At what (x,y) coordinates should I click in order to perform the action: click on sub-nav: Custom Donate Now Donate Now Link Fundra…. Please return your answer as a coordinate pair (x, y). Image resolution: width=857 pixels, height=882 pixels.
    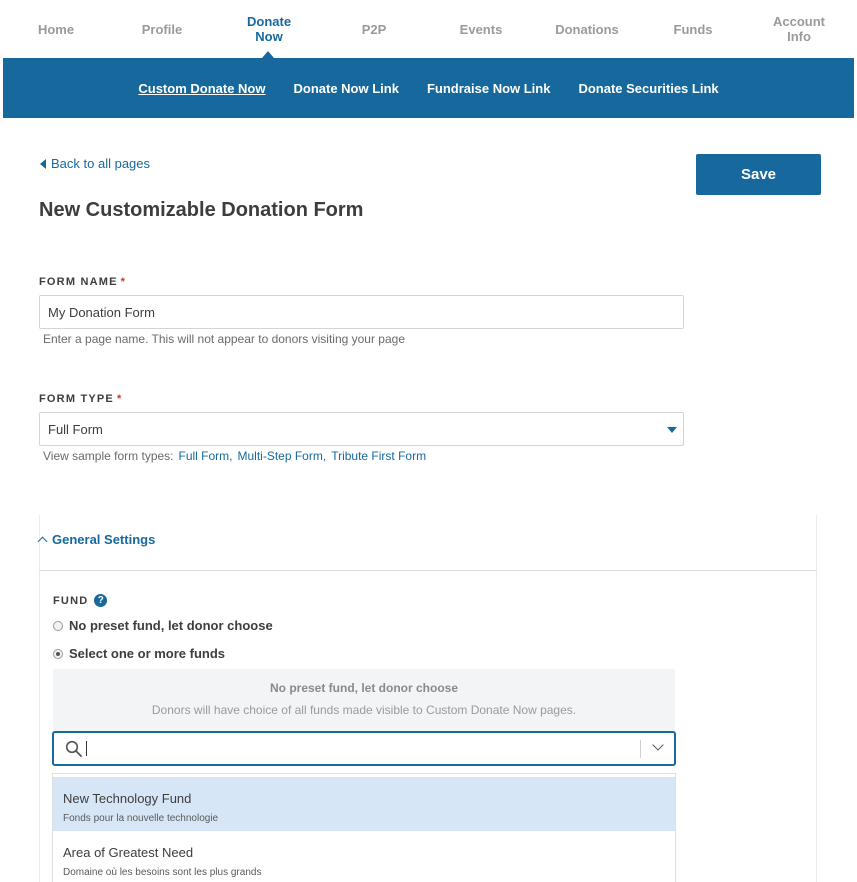
    Looking at the image, I should click on (428, 88).